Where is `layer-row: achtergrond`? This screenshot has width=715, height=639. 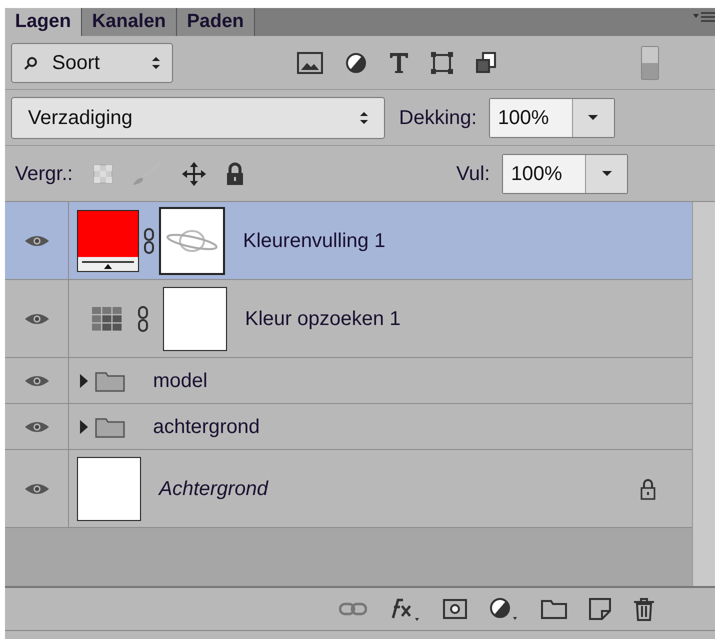 layer-row: achtergrond is located at coordinates (348, 427).